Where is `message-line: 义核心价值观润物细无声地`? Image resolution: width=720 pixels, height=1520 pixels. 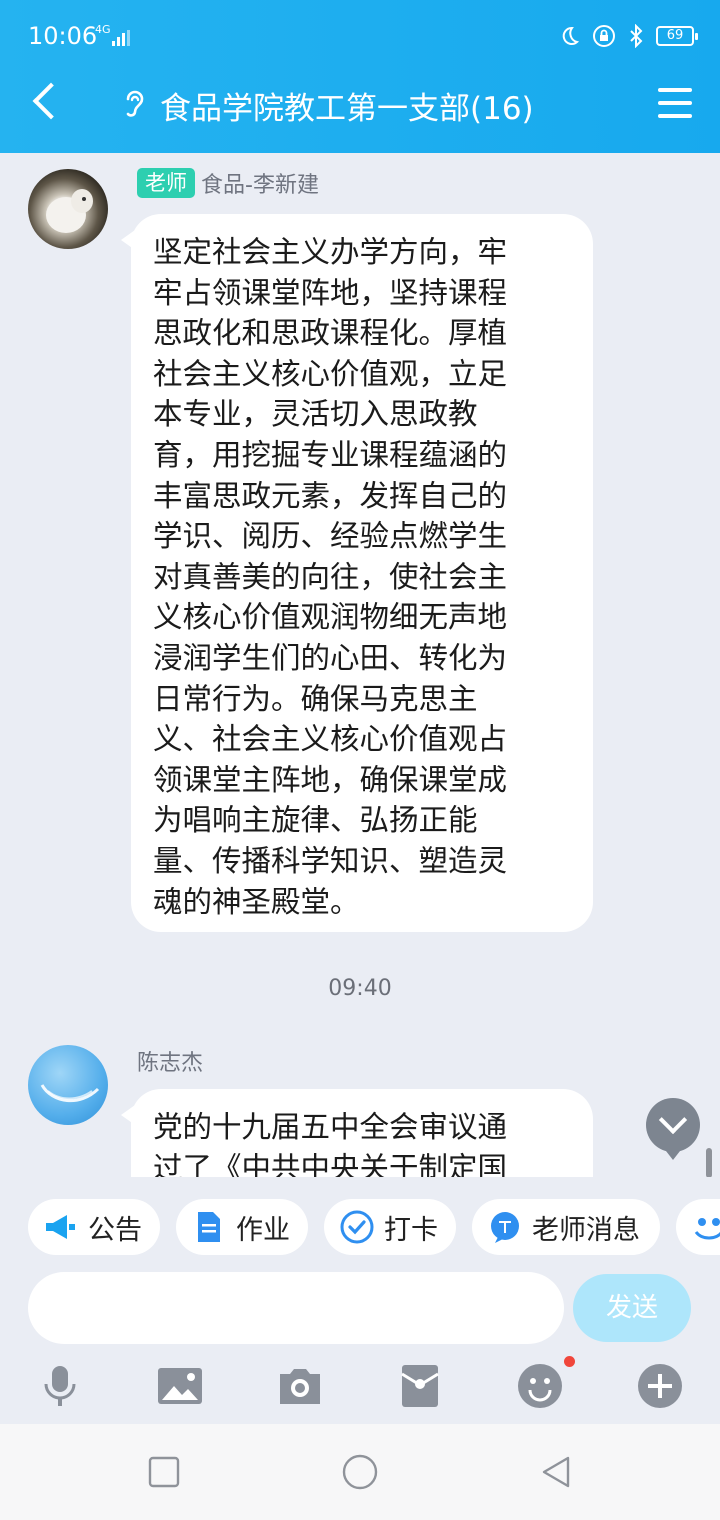
message-line: 义核心价值观润物细无声地 is located at coordinates (330, 617).